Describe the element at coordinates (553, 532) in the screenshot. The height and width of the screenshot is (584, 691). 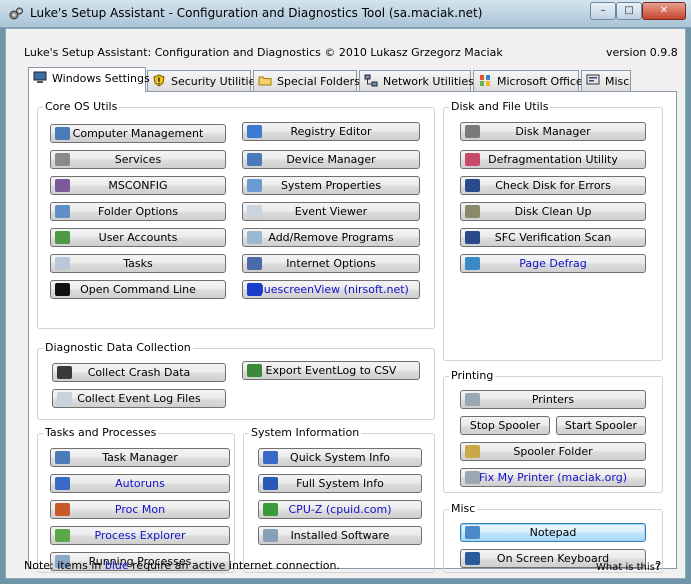
I see `notepad-button: Notepad` at that location.